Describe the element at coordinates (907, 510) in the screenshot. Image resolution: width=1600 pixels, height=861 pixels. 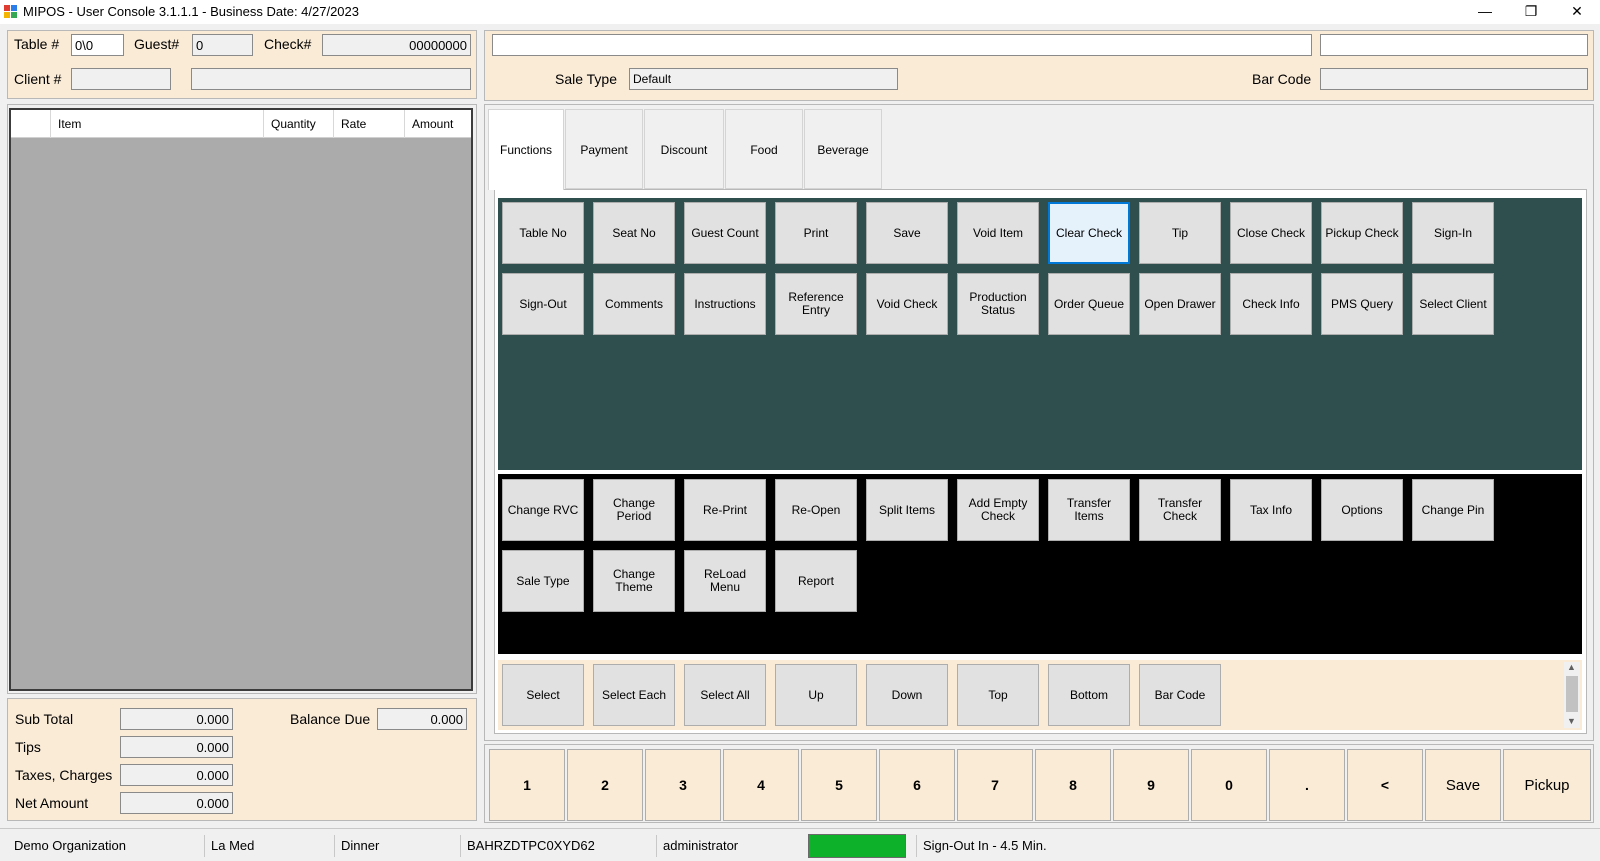
I see `split-items-button: Split Items` at that location.